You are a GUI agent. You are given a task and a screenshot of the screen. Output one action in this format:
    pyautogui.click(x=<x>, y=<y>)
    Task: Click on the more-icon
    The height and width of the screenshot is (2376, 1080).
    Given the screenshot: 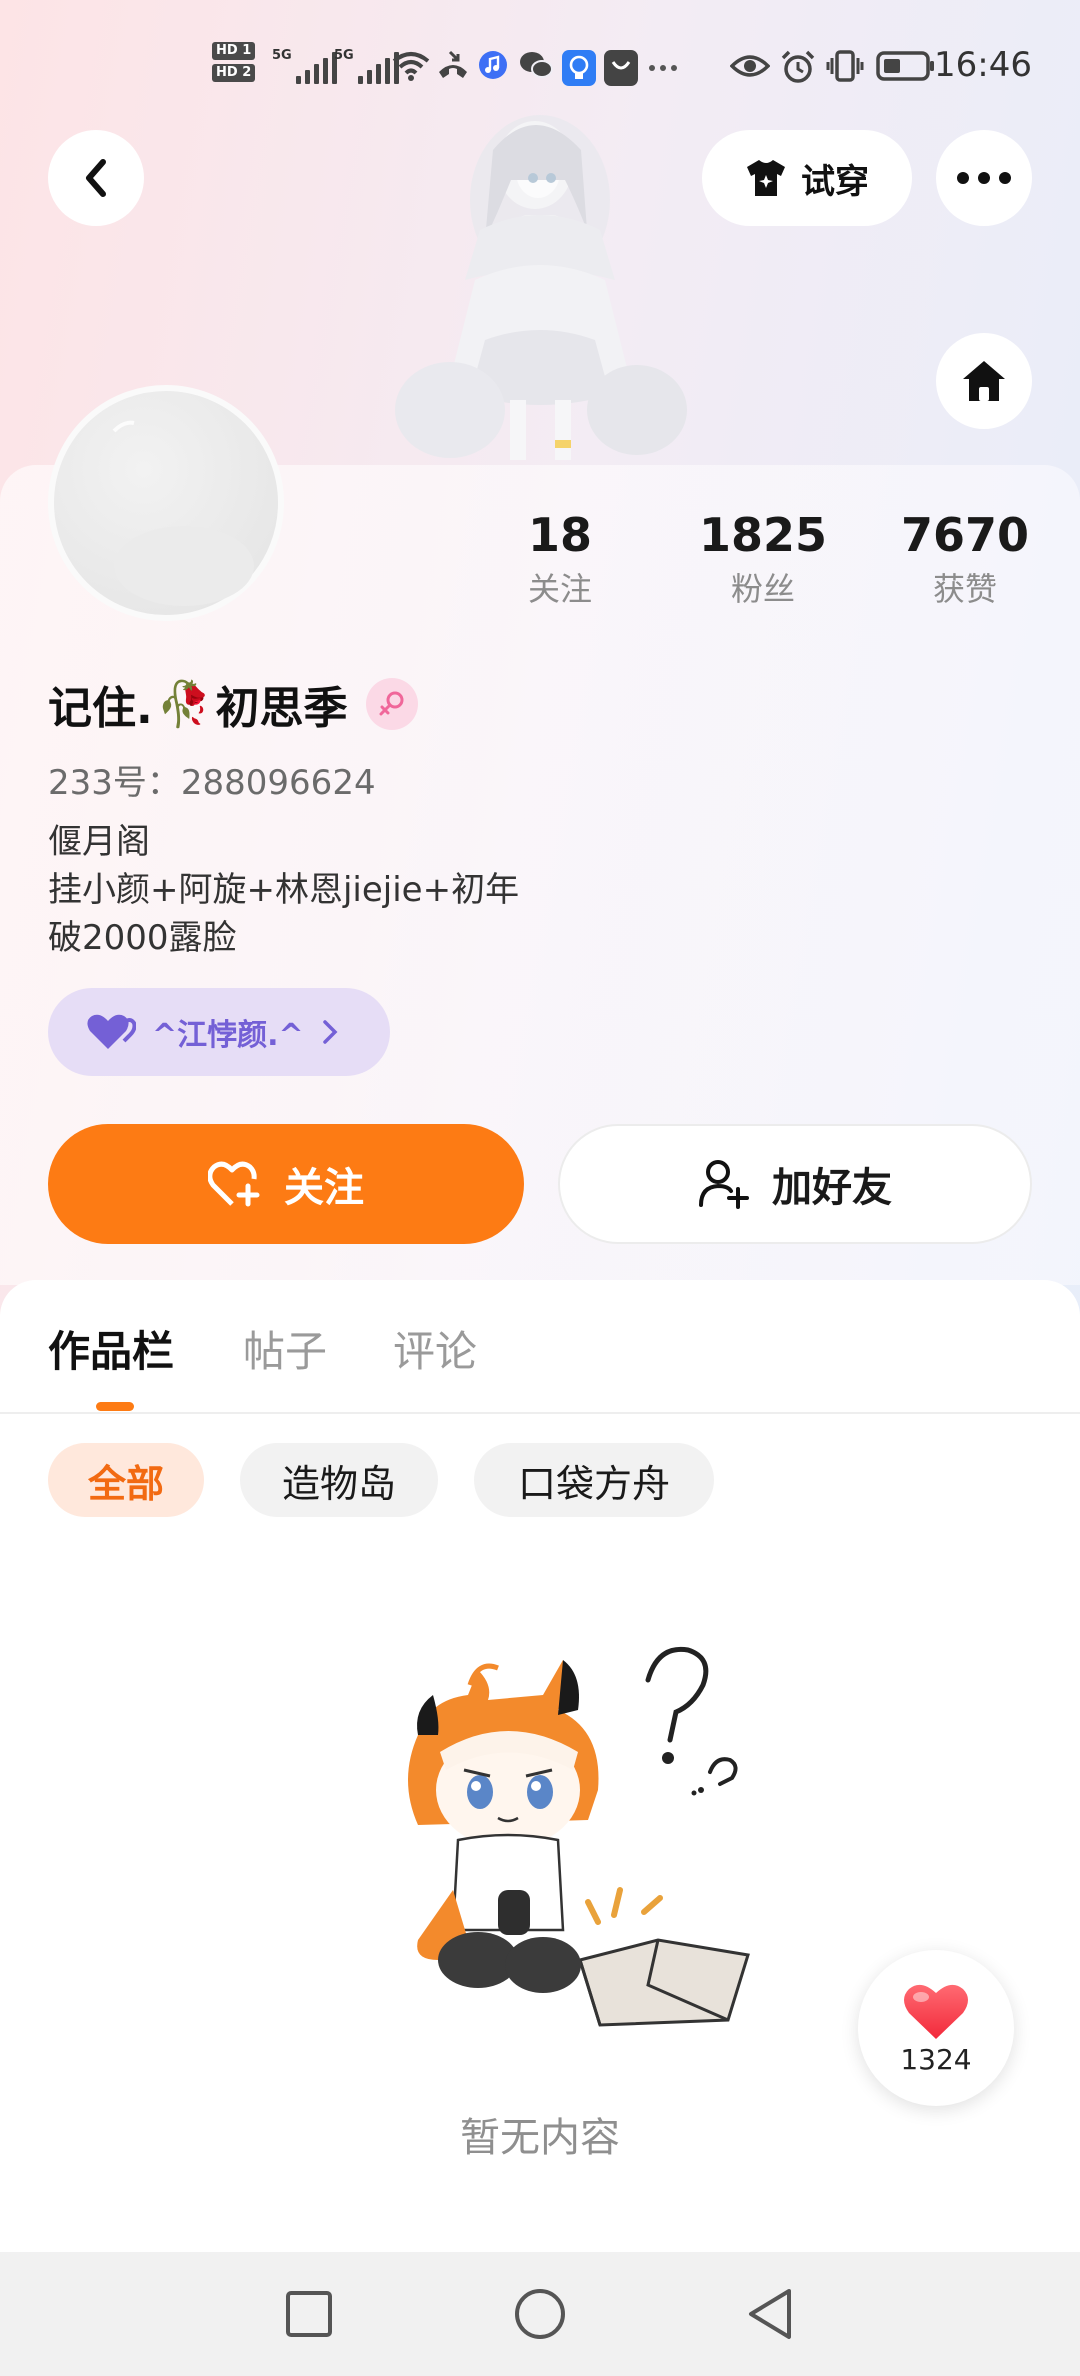 What is the action you would take?
    pyautogui.click(x=984, y=178)
    